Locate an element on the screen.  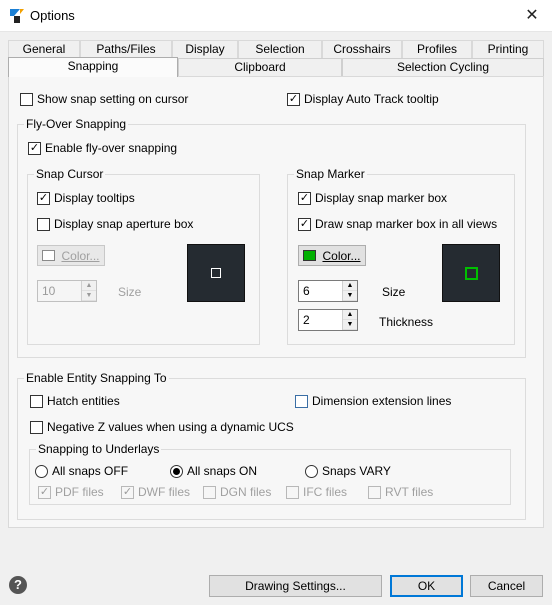
underlays-legend: Snapping to Underlays is located at coordinates (99, 449).